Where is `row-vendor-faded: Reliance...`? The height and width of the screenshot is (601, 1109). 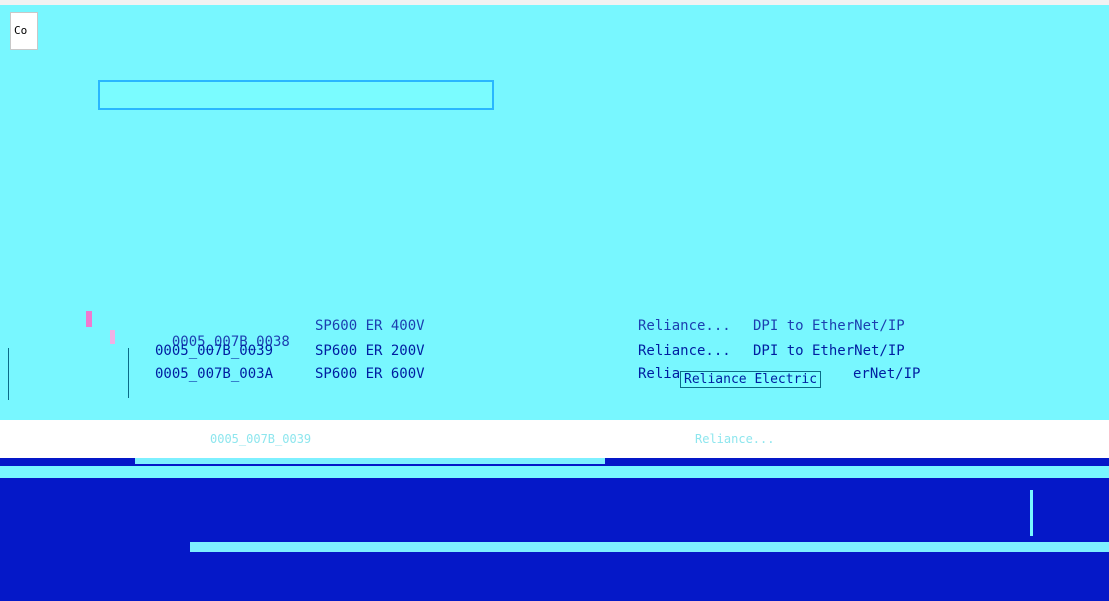
row-vendor-faded: Reliance... is located at coordinates (735, 439).